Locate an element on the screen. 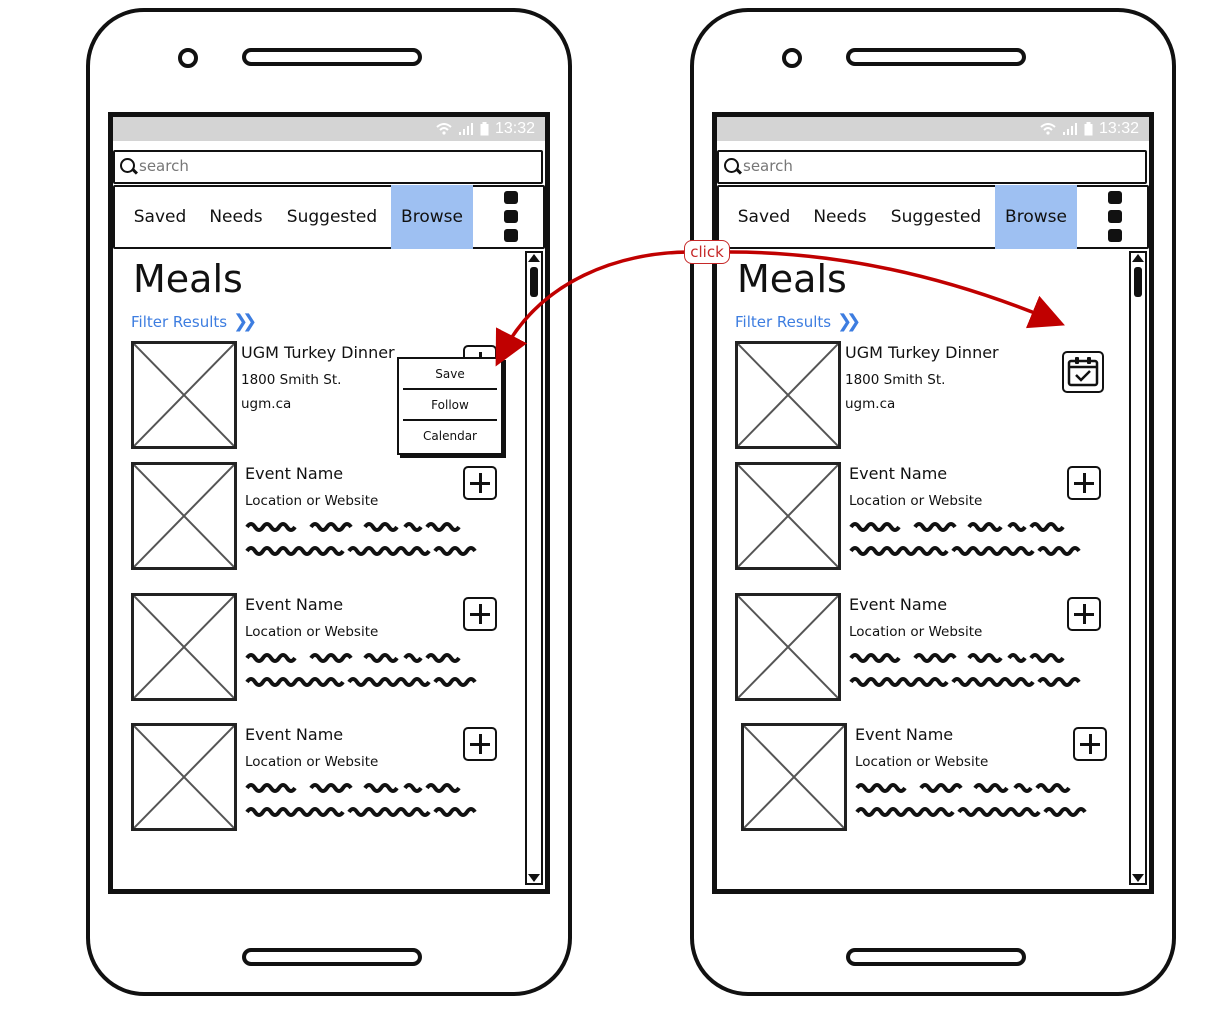  event-card: UGM Turkey Dinner 1800 Smith St. ugm.ca is located at coordinates (920, 397).